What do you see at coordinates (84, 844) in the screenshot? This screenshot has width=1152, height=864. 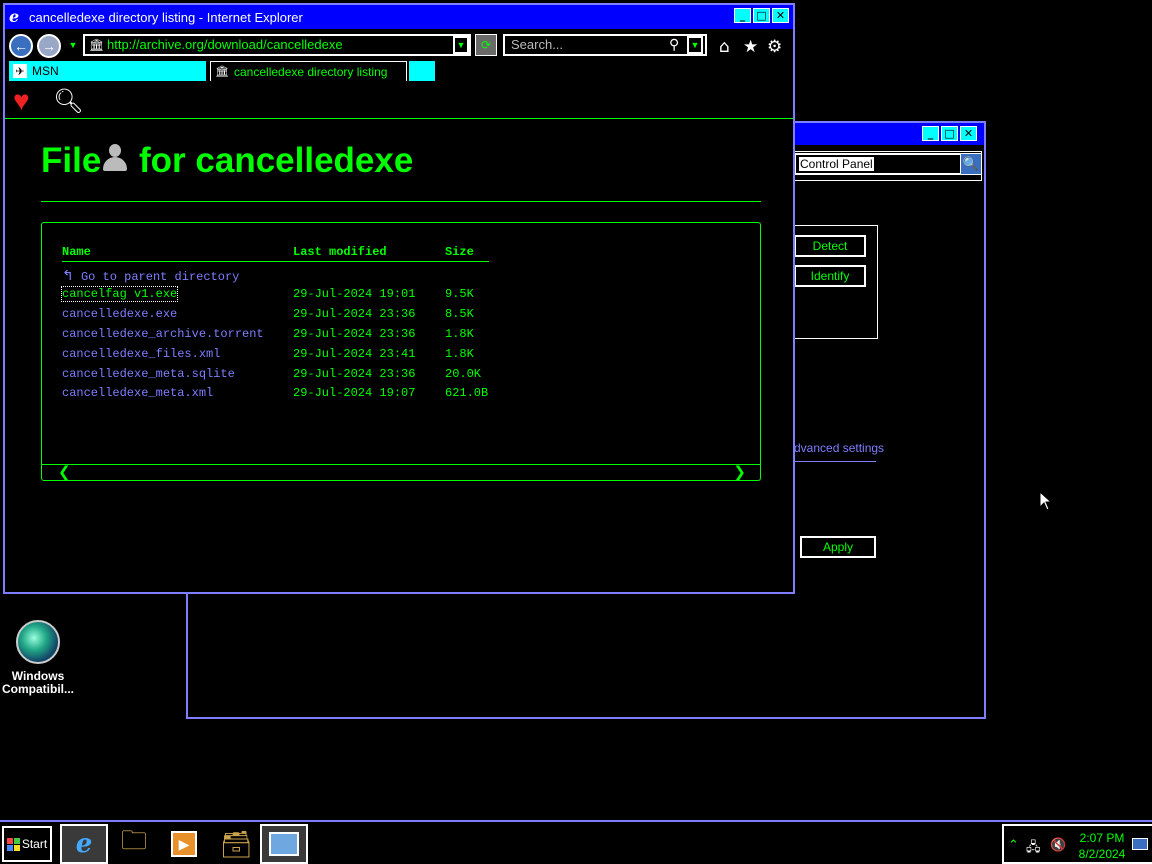 I see `taskbar-internet-explorer: e` at bounding box center [84, 844].